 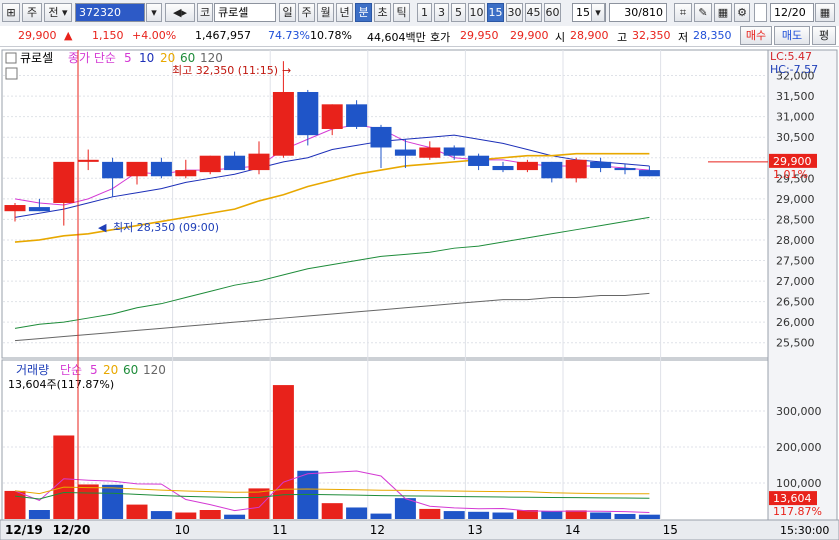 I want to click on ma-legend-60: 60, so click(x=187, y=58).